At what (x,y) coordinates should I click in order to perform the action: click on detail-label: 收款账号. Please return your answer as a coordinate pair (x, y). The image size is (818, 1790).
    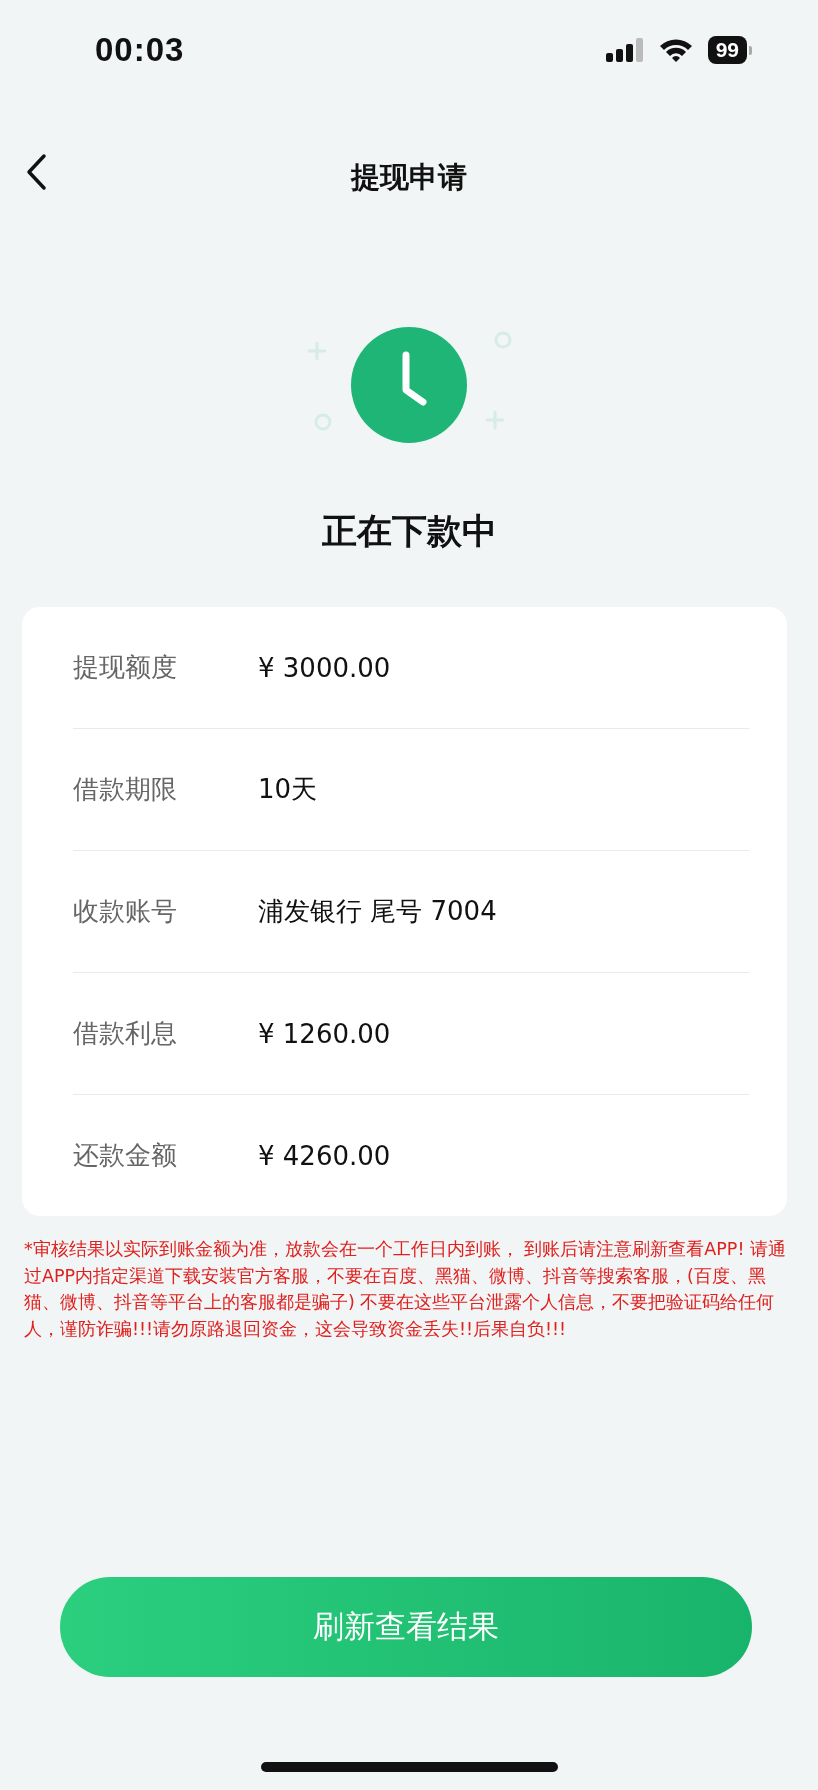
    Looking at the image, I should click on (125, 911).